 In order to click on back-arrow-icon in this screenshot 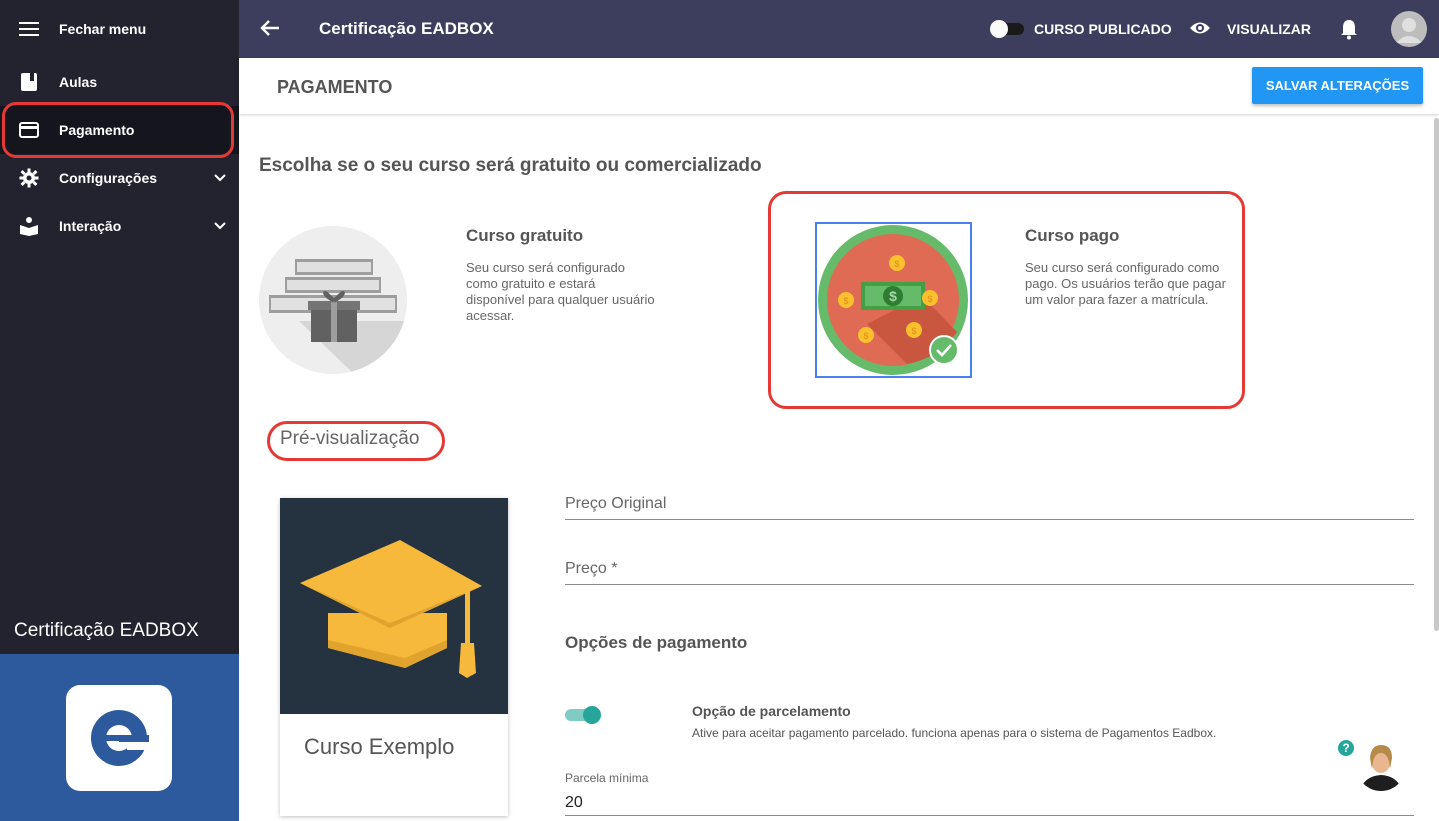, I will do `click(270, 28)`.